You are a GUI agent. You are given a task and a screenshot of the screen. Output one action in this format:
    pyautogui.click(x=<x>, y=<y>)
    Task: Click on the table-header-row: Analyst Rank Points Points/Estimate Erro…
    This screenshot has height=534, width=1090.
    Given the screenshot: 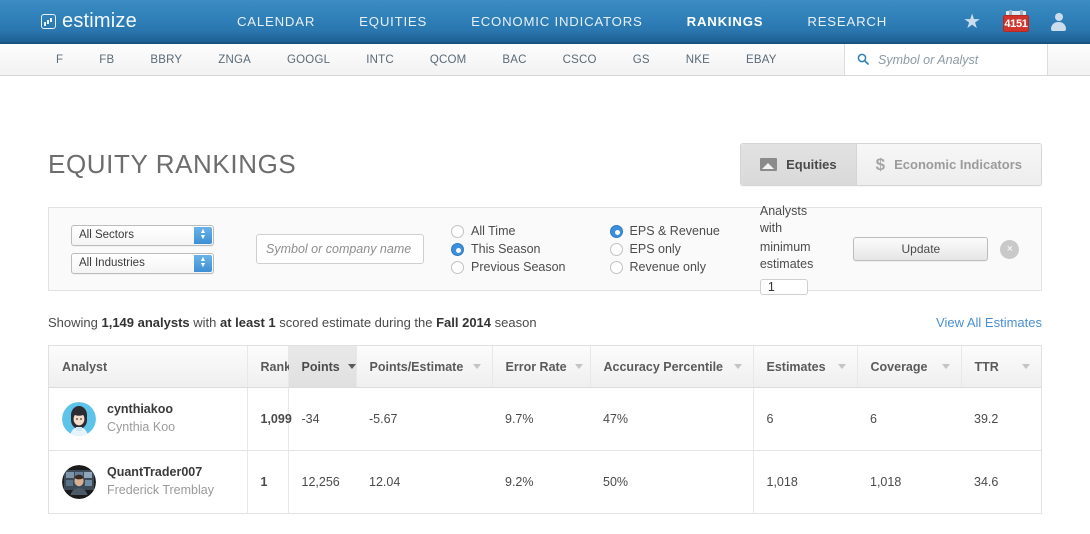 What is the action you would take?
    pyautogui.click(x=545, y=367)
    